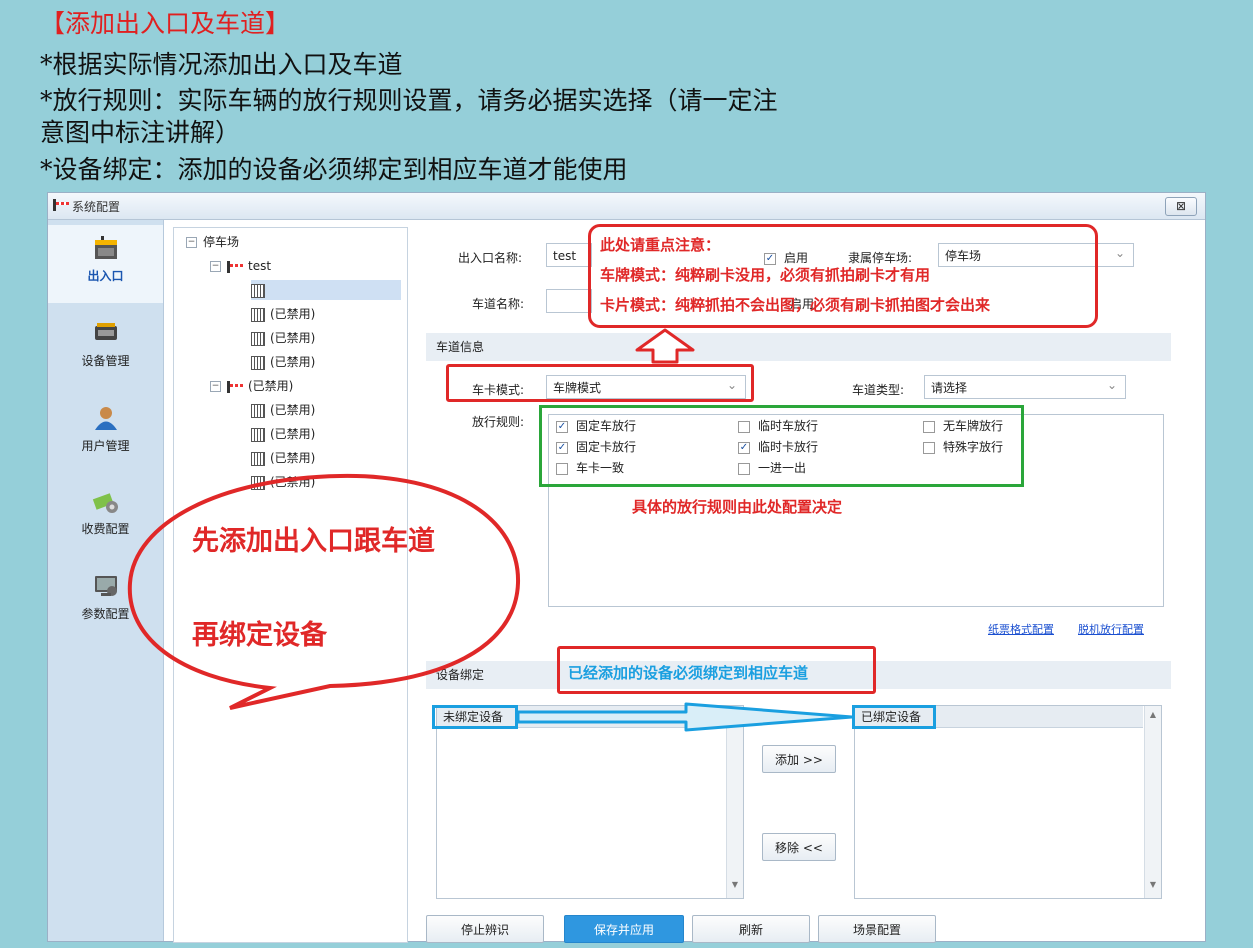  Describe the element at coordinates (1153, 717) in the screenshot. I see `scroll-up-icon: ▲` at that location.